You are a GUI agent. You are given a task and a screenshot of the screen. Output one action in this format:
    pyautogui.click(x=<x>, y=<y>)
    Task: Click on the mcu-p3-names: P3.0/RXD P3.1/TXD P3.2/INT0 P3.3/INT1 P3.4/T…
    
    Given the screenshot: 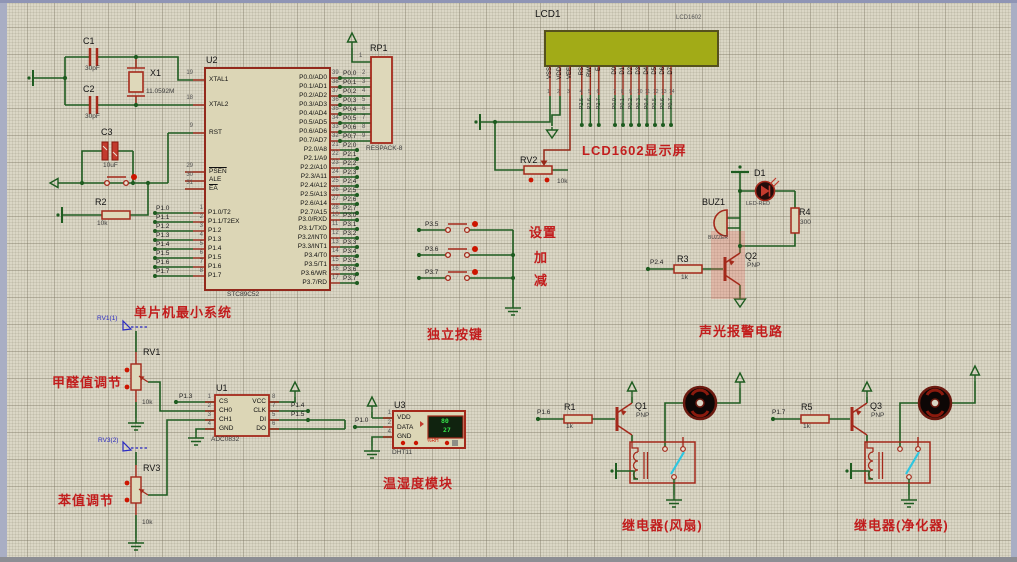 What is the action you would take?
    pyautogui.click(x=286, y=251)
    